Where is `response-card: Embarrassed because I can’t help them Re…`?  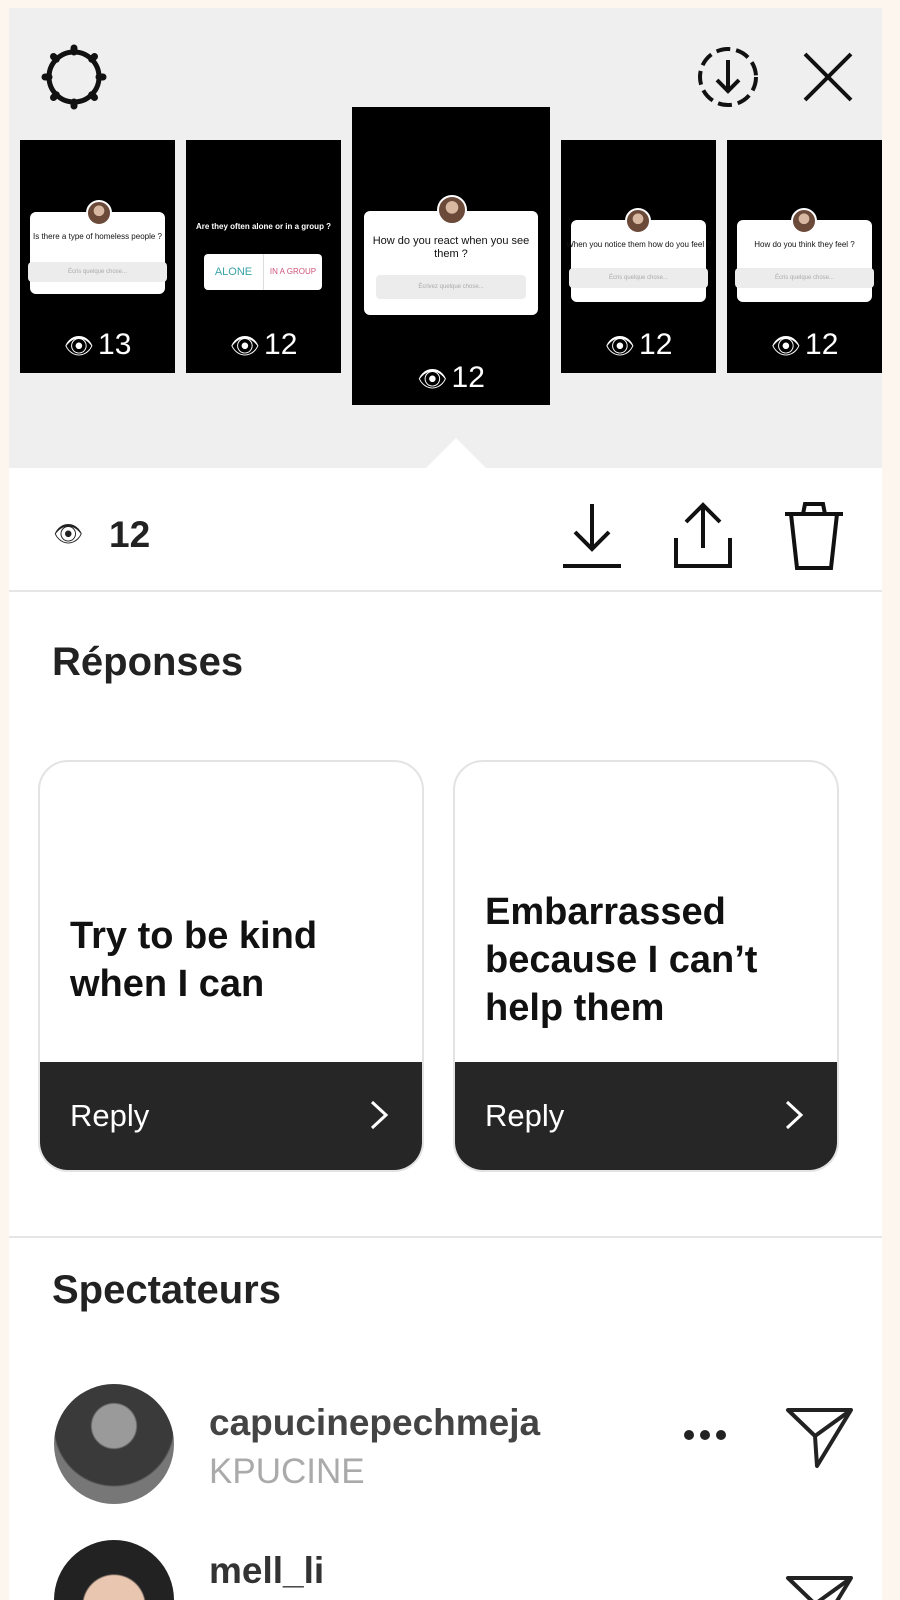 response-card: Embarrassed because I can’t help them Re… is located at coordinates (646, 966).